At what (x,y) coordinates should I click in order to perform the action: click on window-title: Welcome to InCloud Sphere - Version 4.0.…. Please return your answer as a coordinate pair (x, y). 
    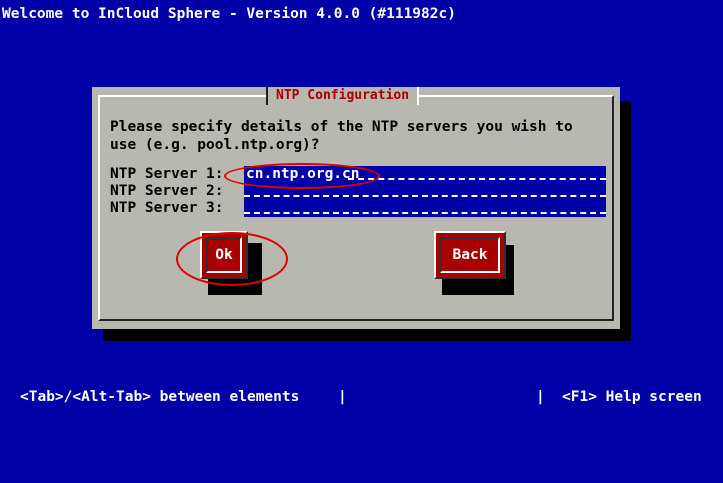
    Looking at the image, I should click on (229, 14).